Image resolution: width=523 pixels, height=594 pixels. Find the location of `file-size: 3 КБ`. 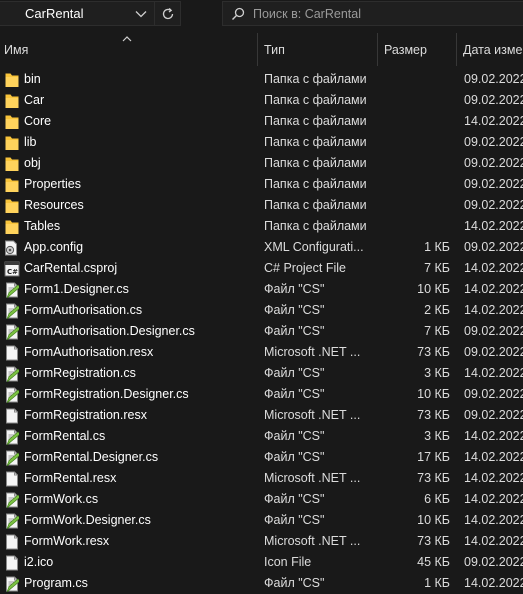

file-size: 3 КБ is located at coordinates (437, 373).